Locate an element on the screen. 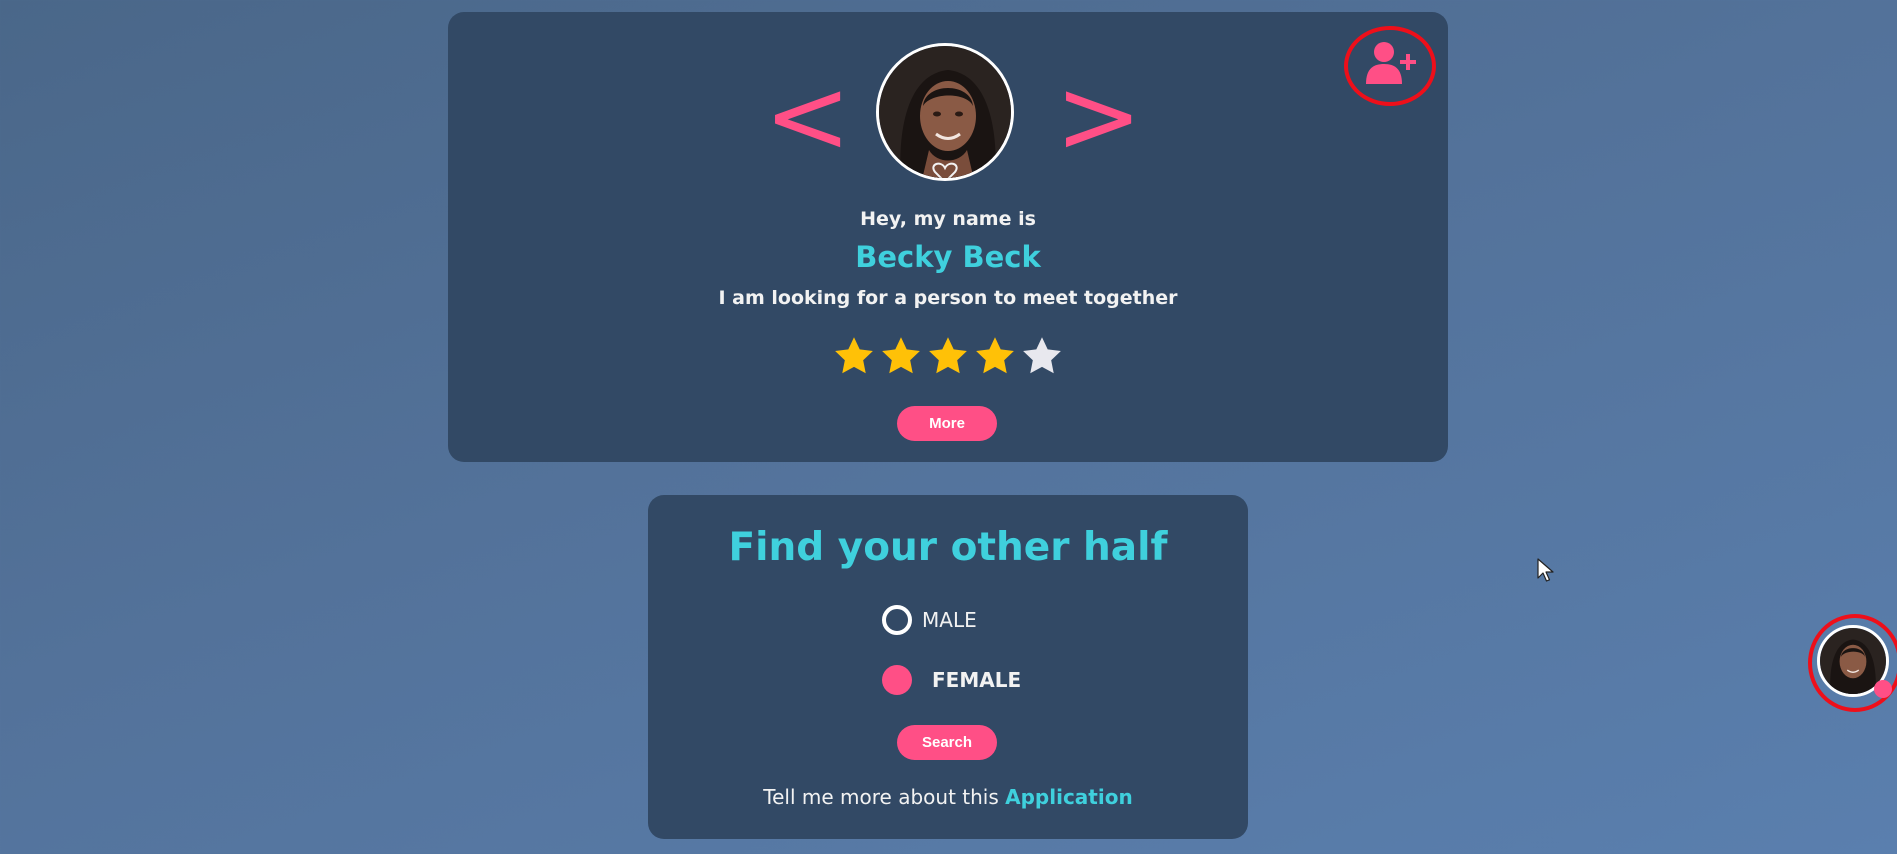 The width and height of the screenshot is (1897, 854). more-button: More is located at coordinates (947, 423).